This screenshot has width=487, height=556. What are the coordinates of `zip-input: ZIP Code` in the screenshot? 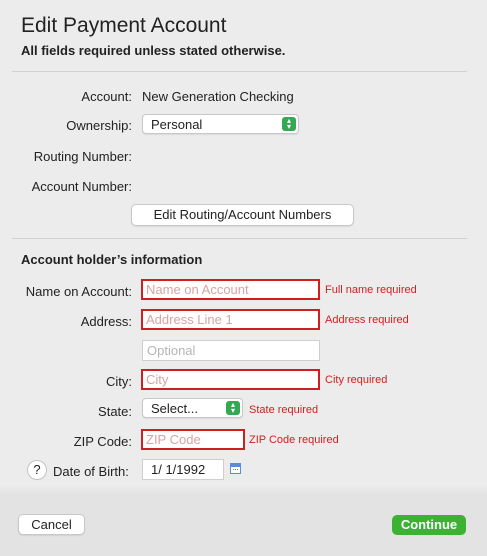 It's located at (193, 439).